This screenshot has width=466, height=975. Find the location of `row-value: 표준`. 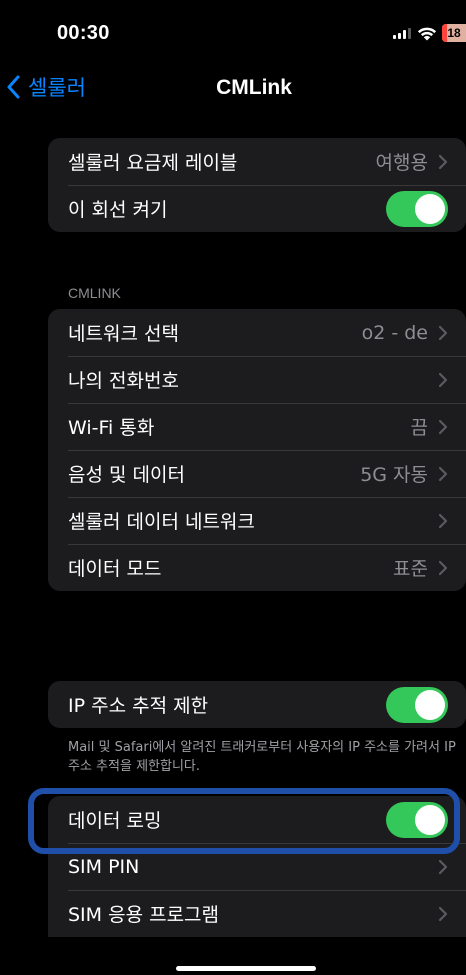

row-value: 표준 is located at coordinates (410, 569).